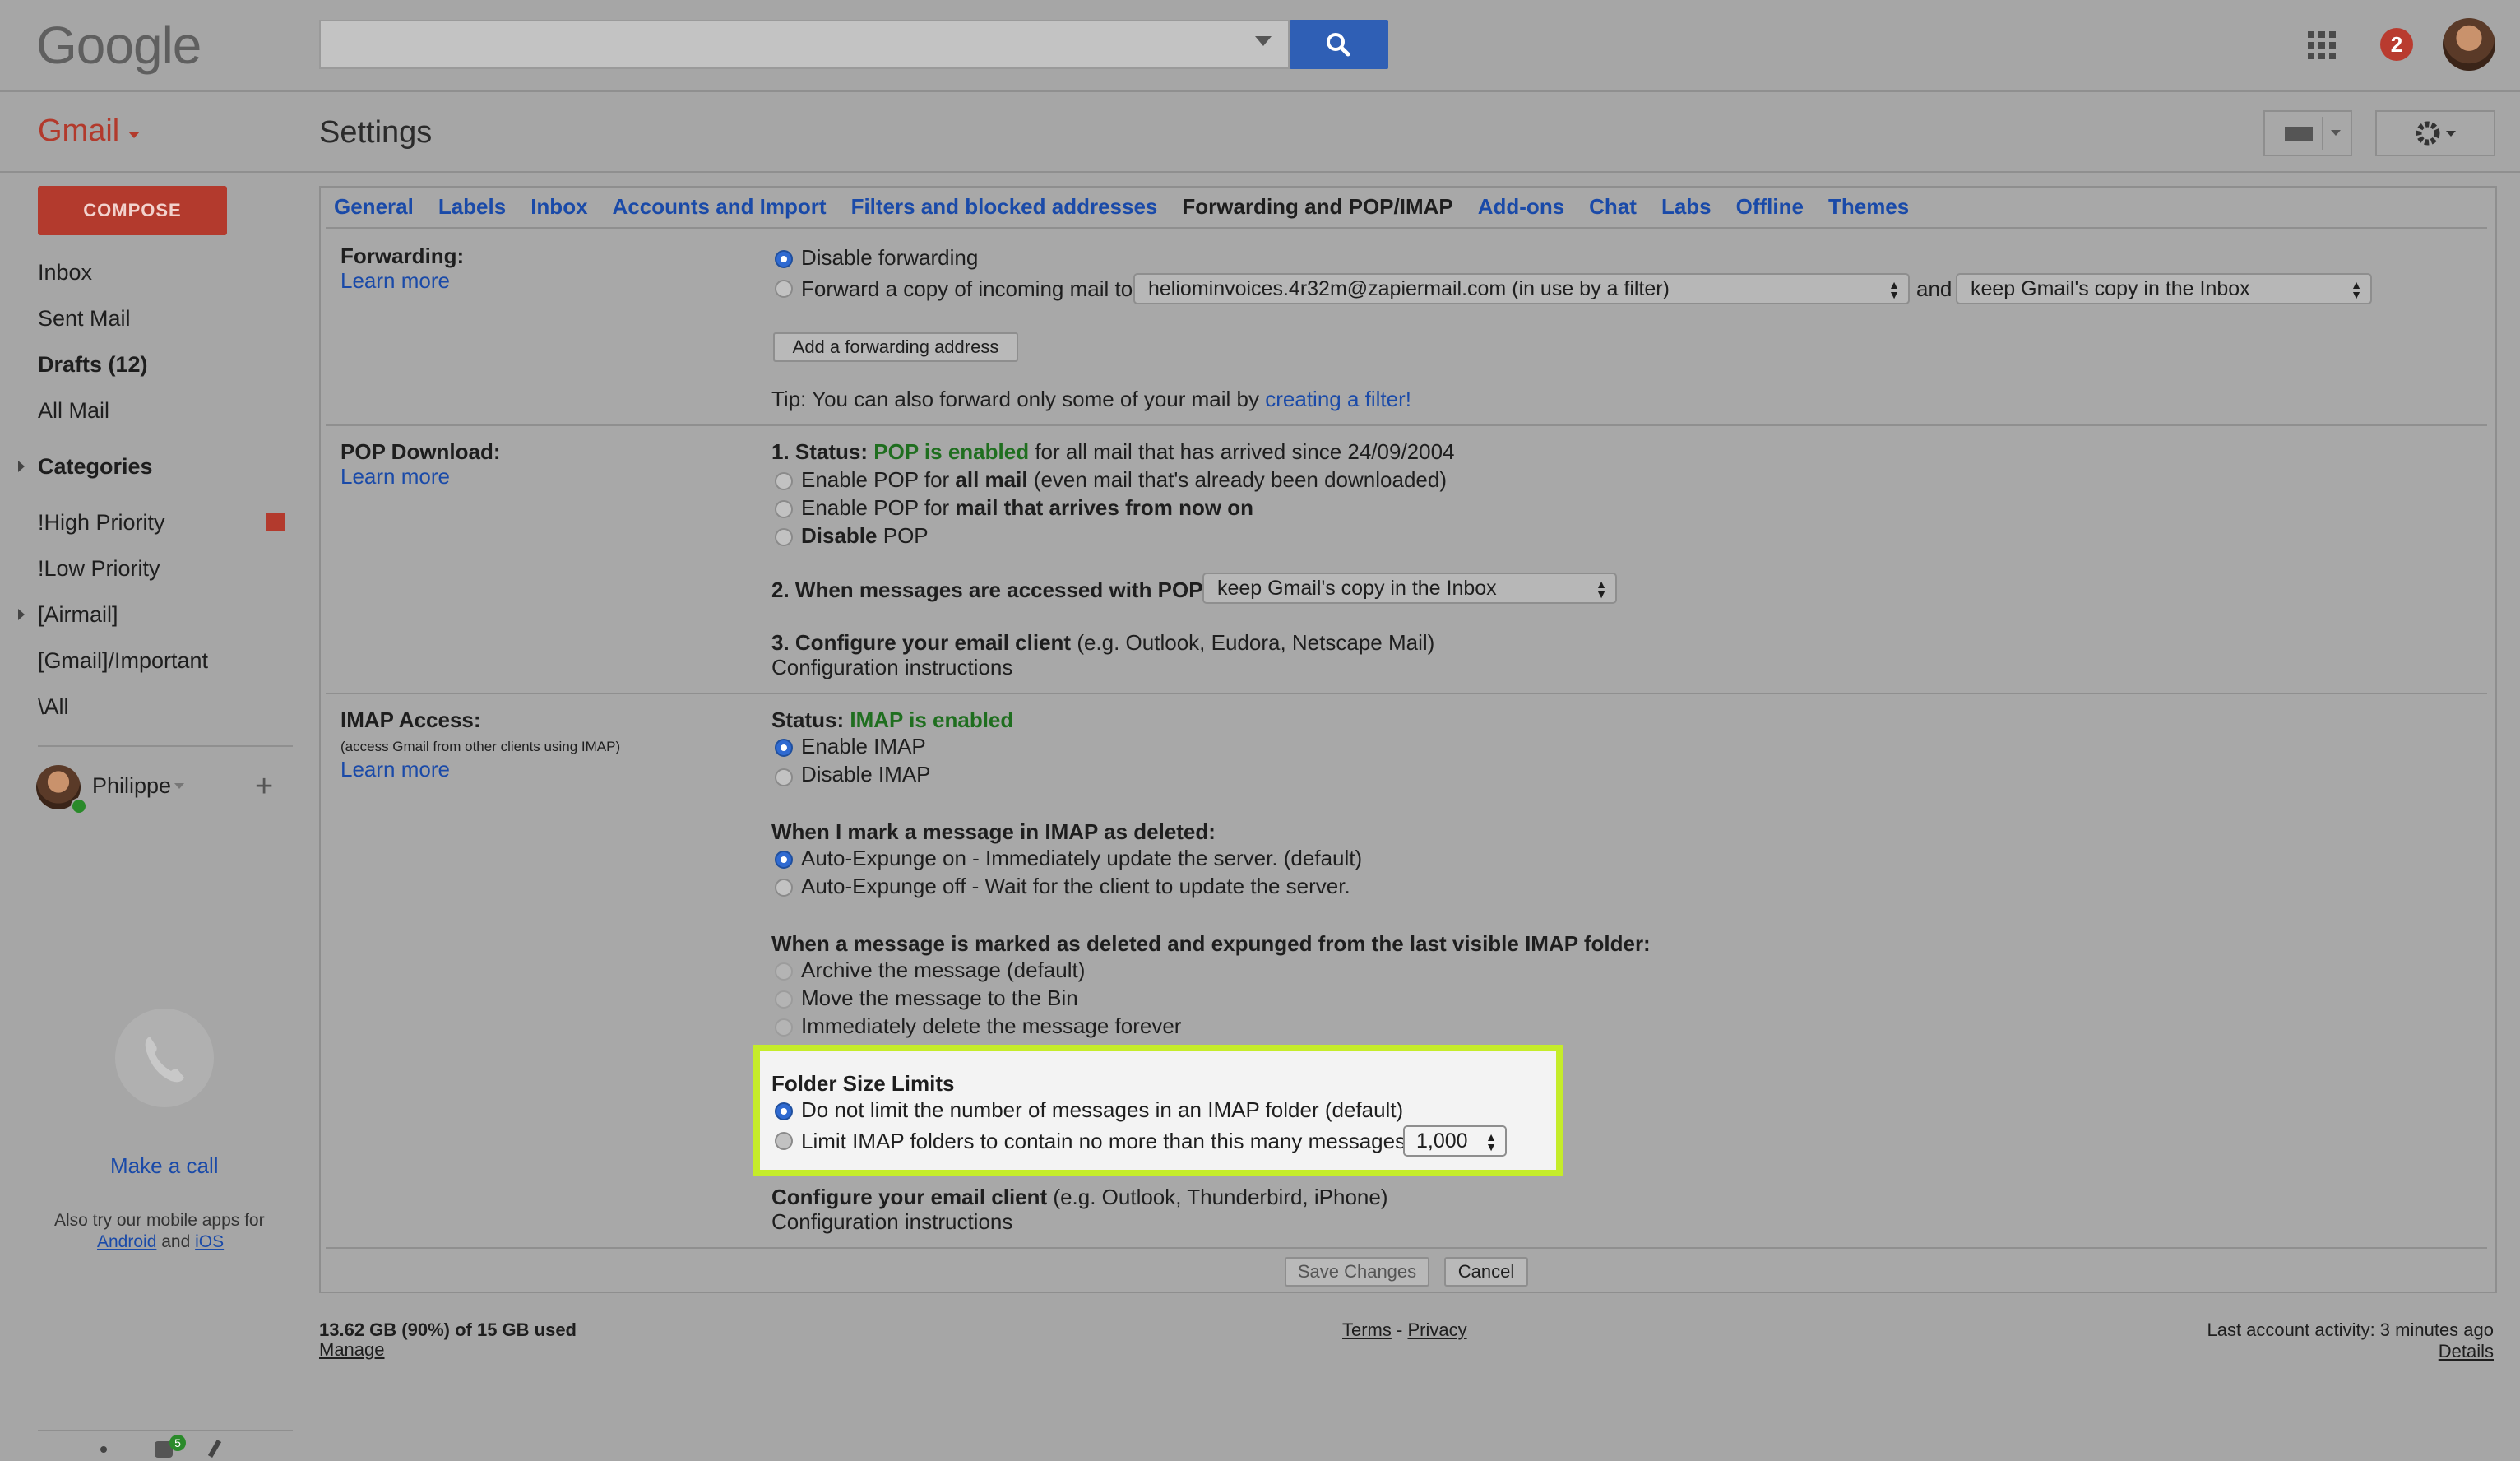  What do you see at coordinates (804, 44) in the screenshot?
I see `search-input` at bounding box center [804, 44].